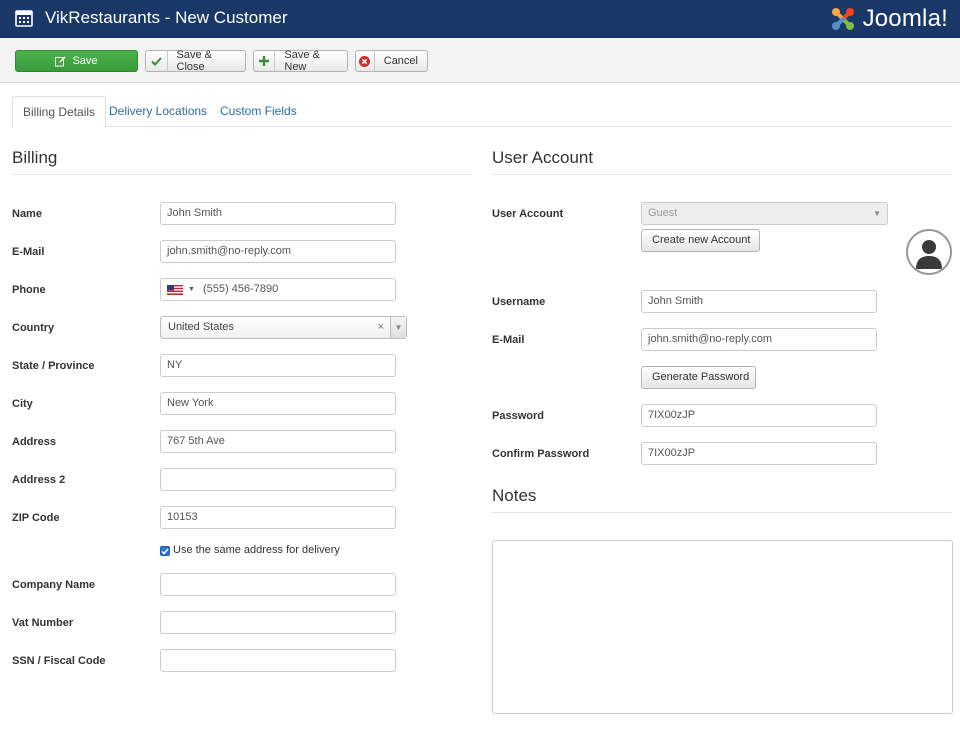 The image size is (960, 729). I want to click on billing-section-title: Billing, so click(242, 161).